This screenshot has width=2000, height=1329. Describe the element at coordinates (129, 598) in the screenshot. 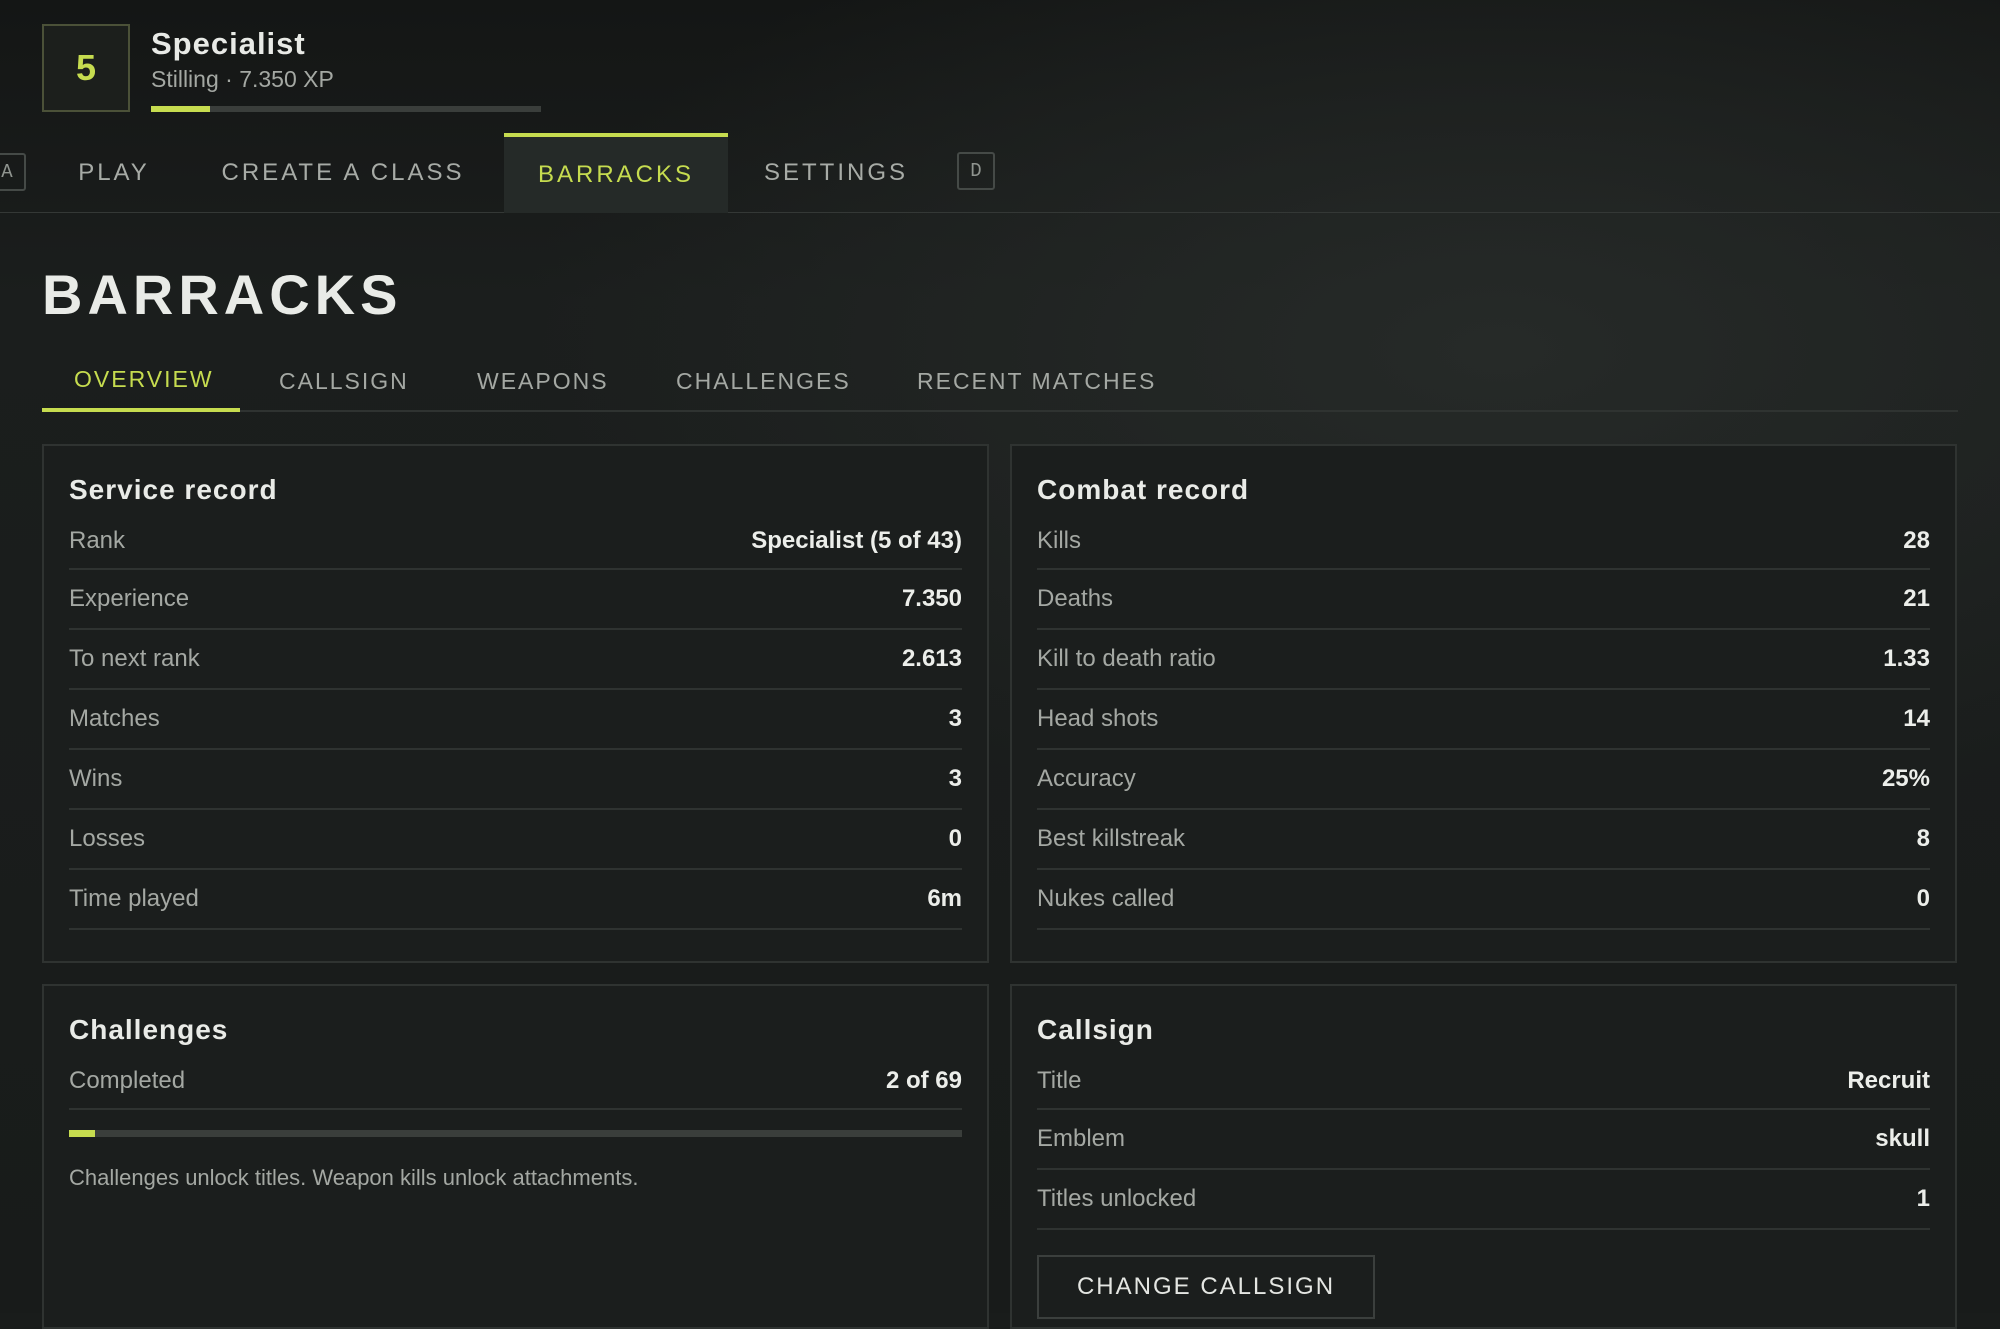

I see `row-label: Experience` at that location.